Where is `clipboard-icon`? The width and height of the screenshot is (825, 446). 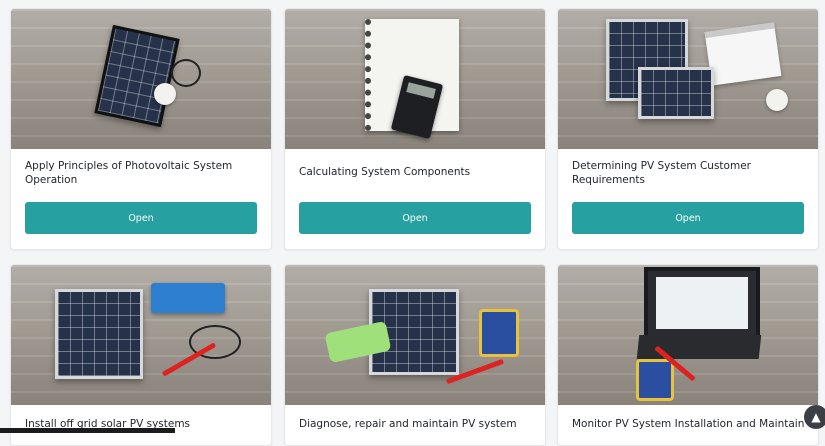
clipboard-icon is located at coordinates (743, 54).